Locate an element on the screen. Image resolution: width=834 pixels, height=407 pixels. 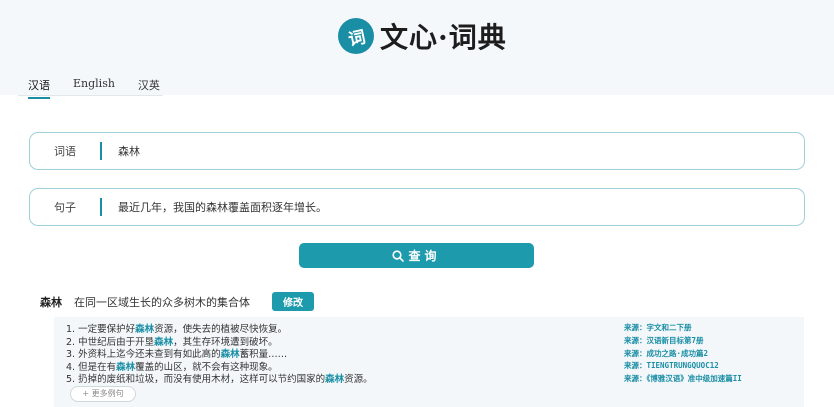
source-item: 来源：TIENGTRUNGQUOC12 is located at coordinates (671, 366).